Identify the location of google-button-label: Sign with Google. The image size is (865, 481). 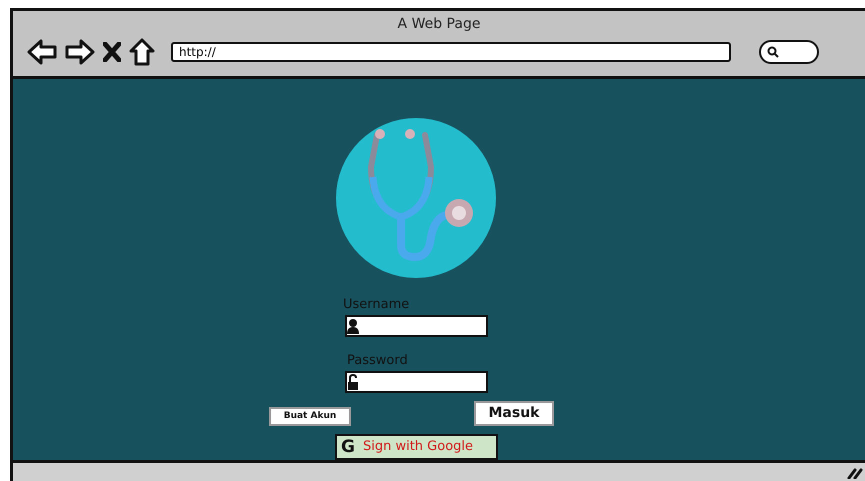
(418, 446).